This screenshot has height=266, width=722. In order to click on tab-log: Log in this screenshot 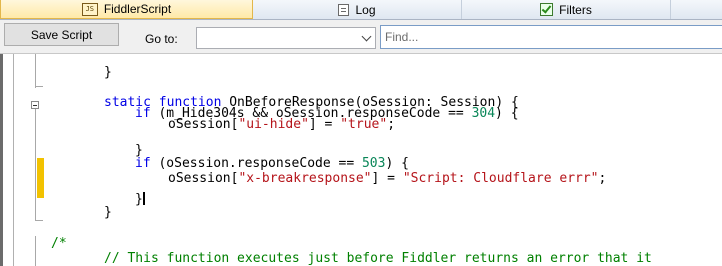, I will do `click(357, 9)`.